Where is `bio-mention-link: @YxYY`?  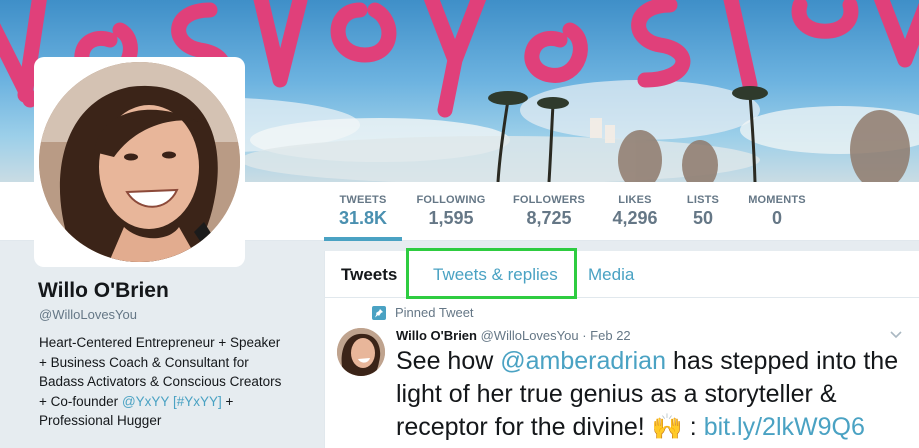 bio-mention-link: @YxYY is located at coordinates (145, 401).